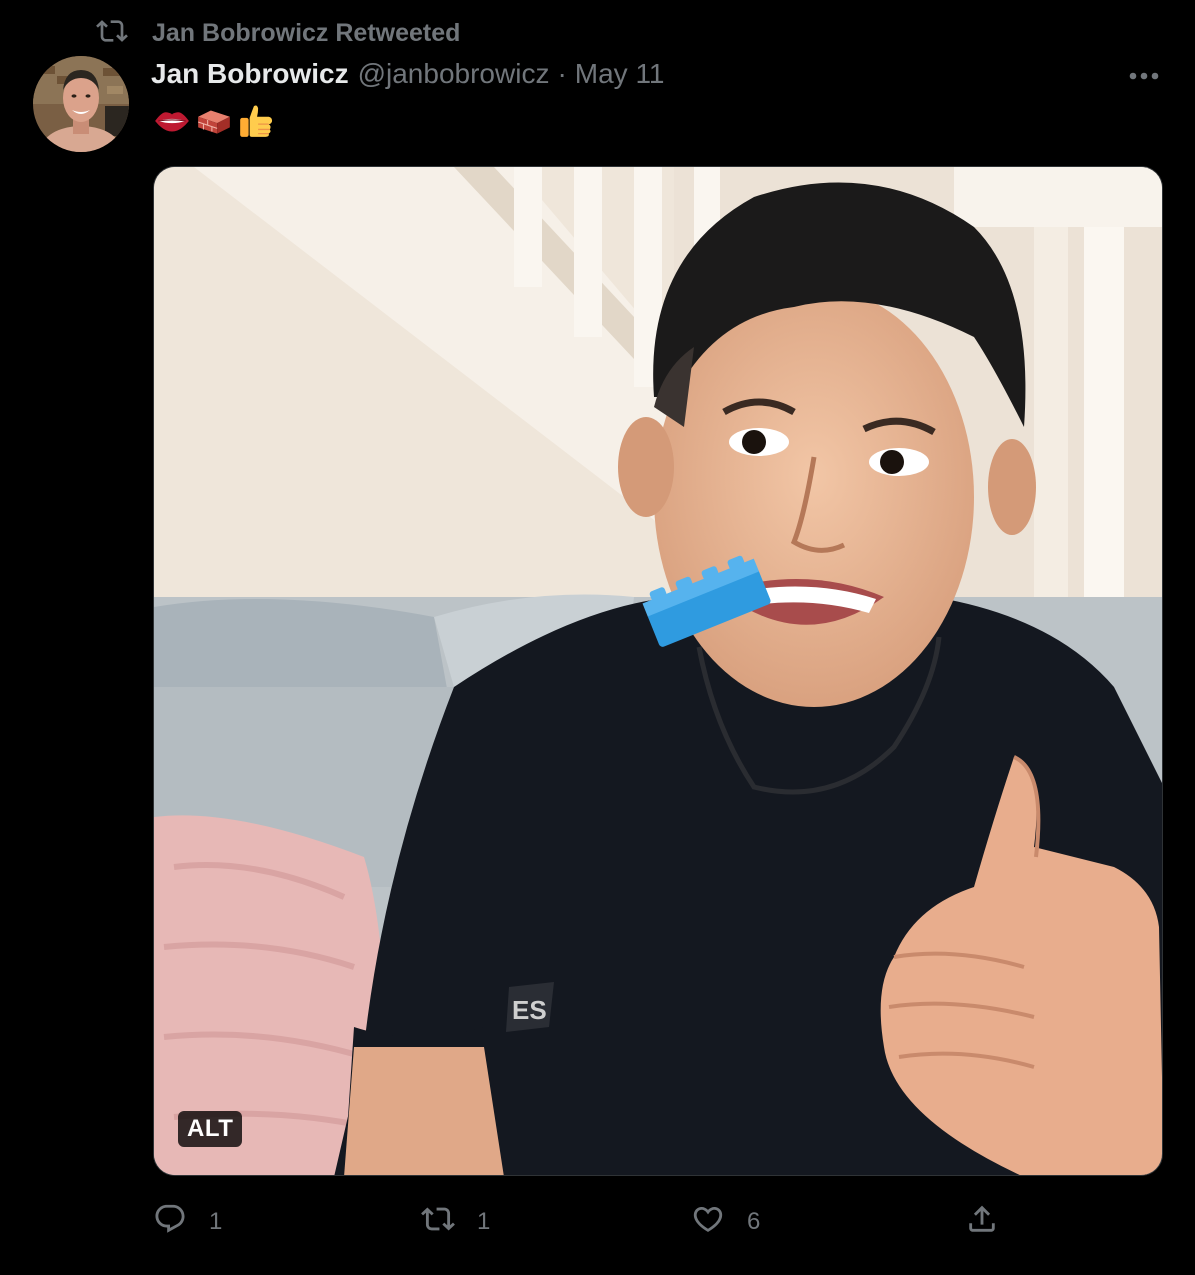 The height and width of the screenshot is (1275, 1195). Describe the element at coordinates (172, 123) in the screenshot. I see `lips-icon` at that location.